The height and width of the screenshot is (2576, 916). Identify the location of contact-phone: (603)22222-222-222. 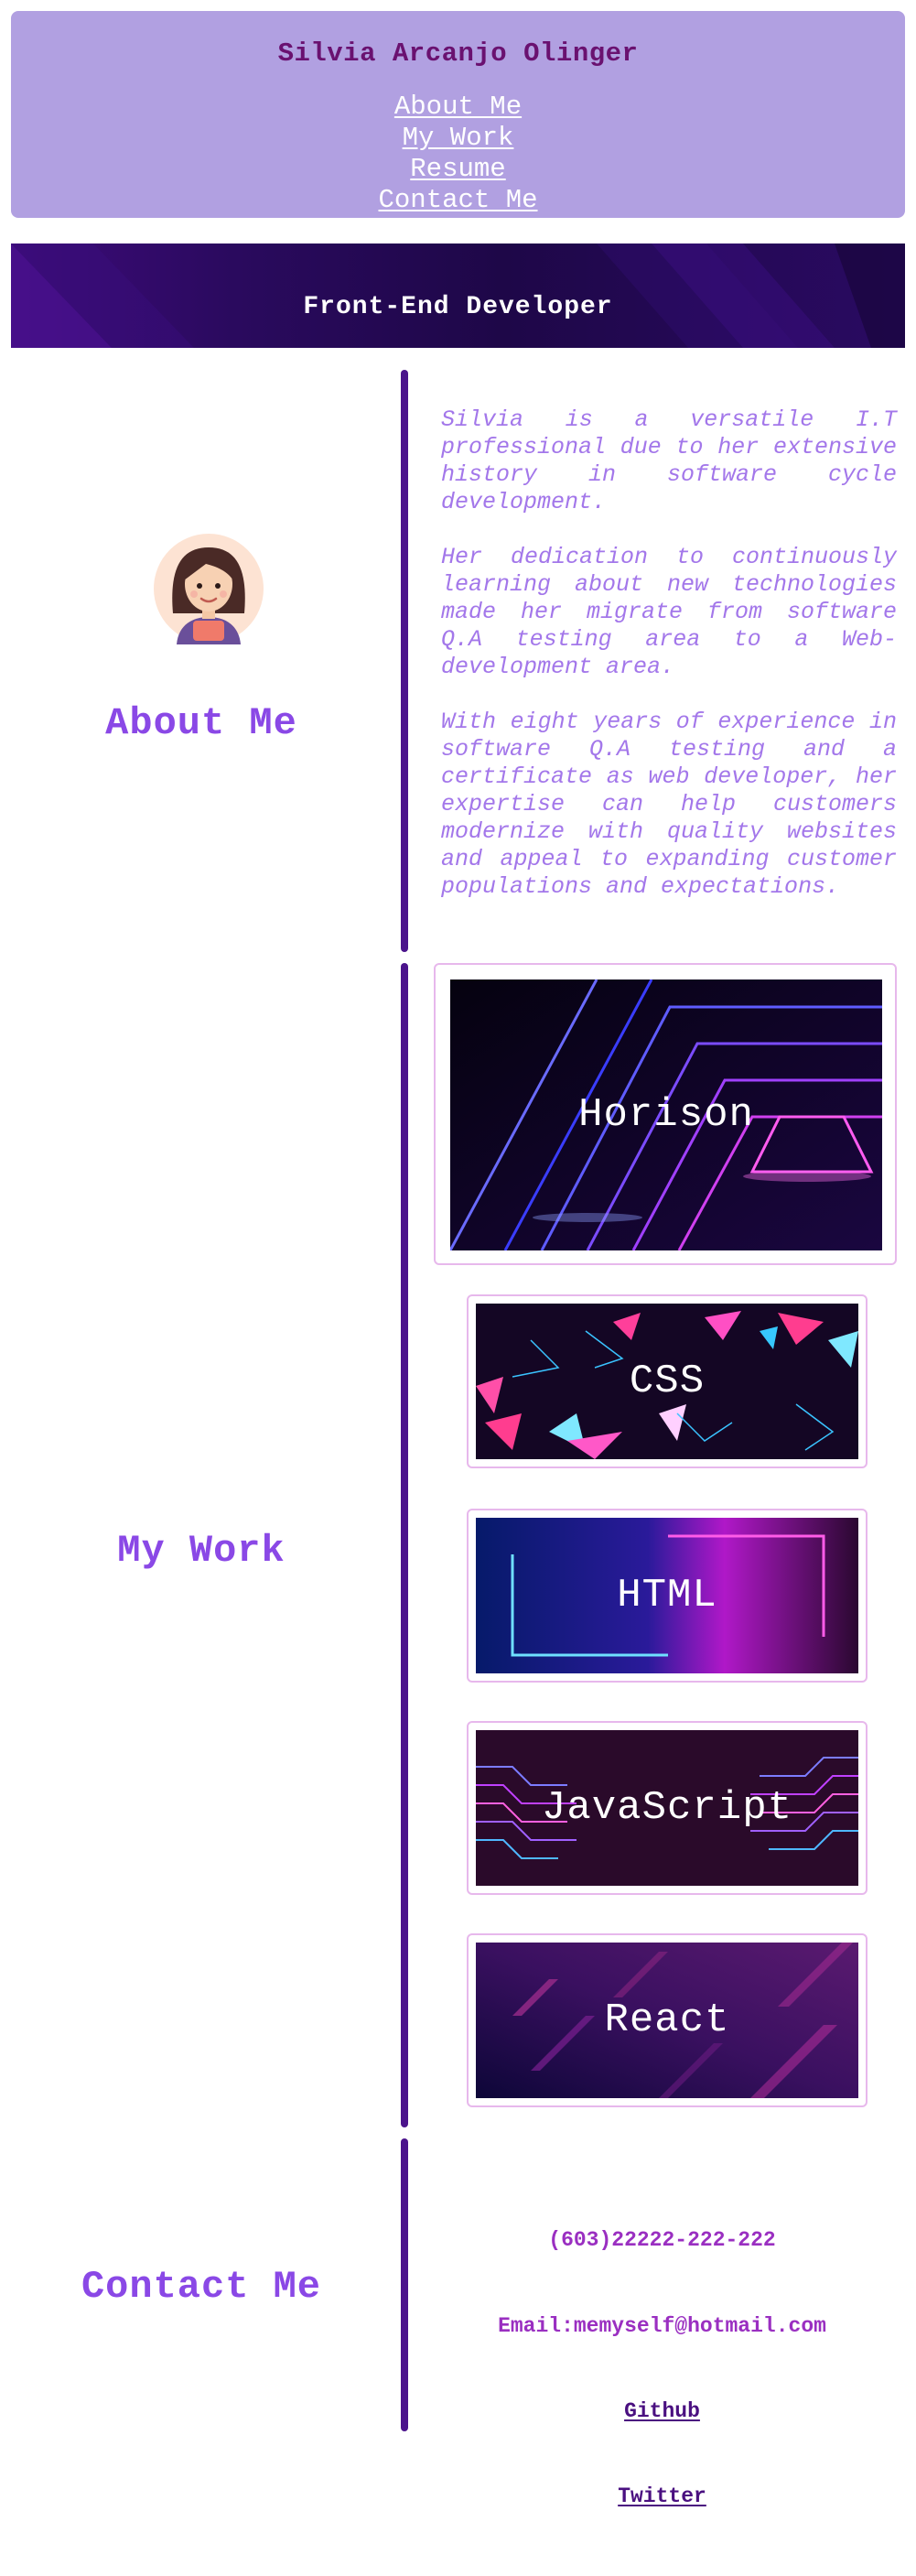
(662, 2240).